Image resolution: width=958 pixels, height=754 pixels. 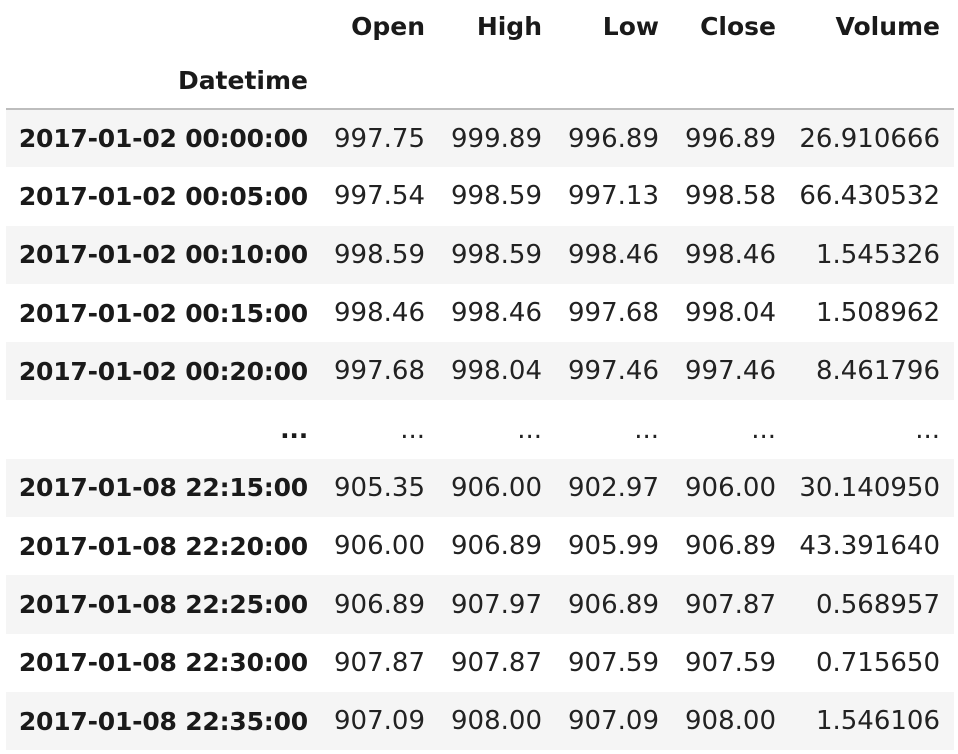 I want to click on cell-volume: 0.568957, so click(x=877, y=604).